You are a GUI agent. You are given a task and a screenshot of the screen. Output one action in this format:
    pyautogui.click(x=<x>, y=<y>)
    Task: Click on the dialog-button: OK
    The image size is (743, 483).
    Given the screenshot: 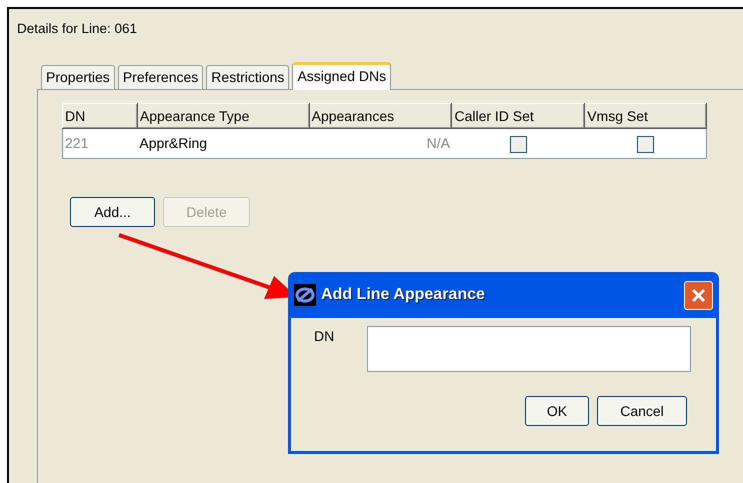 What is the action you would take?
    pyautogui.click(x=557, y=411)
    